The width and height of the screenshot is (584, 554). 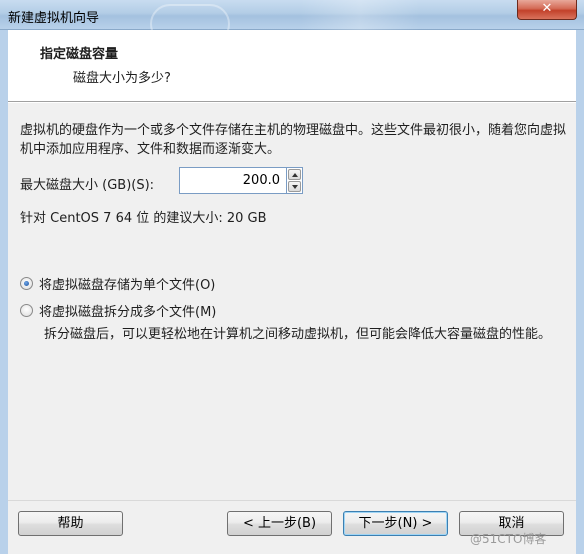 I want to click on split-files-radio, so click(x=26, y=310).